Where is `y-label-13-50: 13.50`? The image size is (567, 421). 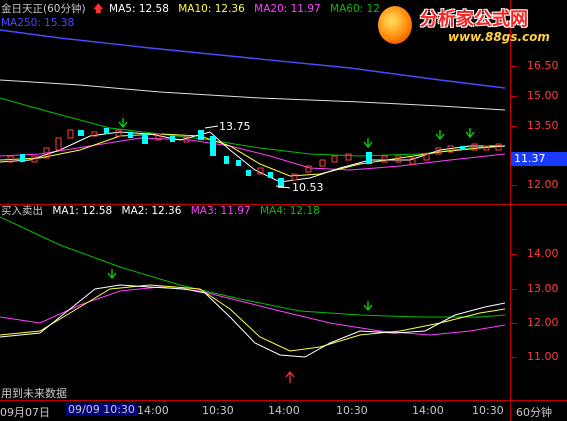 y-label-13-50: 13.50 is located at coordinates (543, 125).